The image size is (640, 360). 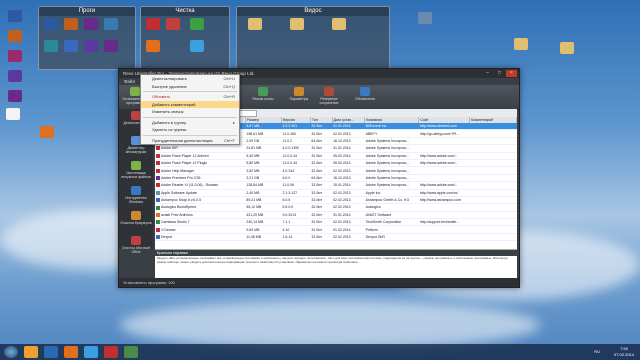 I want to click on clock: 7:55 07.02.2014, so click(x=624, y=352).